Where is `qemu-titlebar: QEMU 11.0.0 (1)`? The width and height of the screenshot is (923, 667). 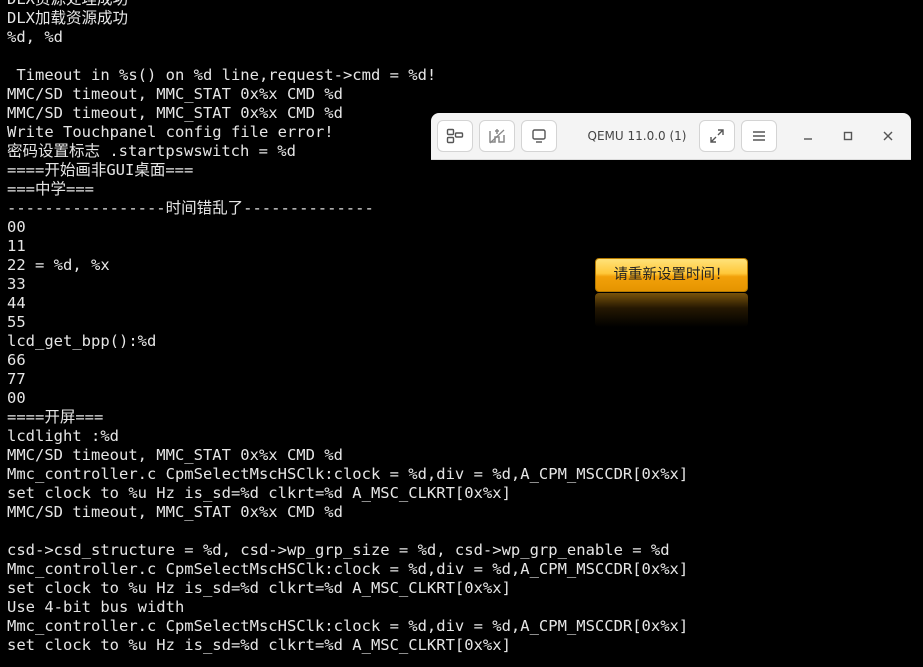 qemu-titlebar: QEMU 11.0.0 (1) is located at coordinates (671, 136).